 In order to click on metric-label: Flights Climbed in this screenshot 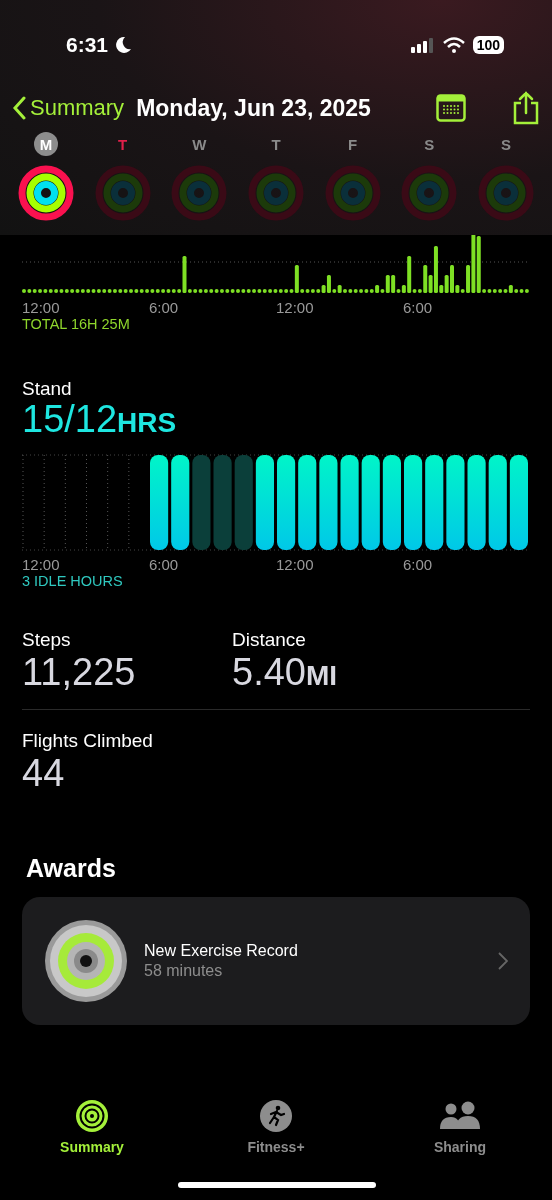, I will do `click(88, 740)`.